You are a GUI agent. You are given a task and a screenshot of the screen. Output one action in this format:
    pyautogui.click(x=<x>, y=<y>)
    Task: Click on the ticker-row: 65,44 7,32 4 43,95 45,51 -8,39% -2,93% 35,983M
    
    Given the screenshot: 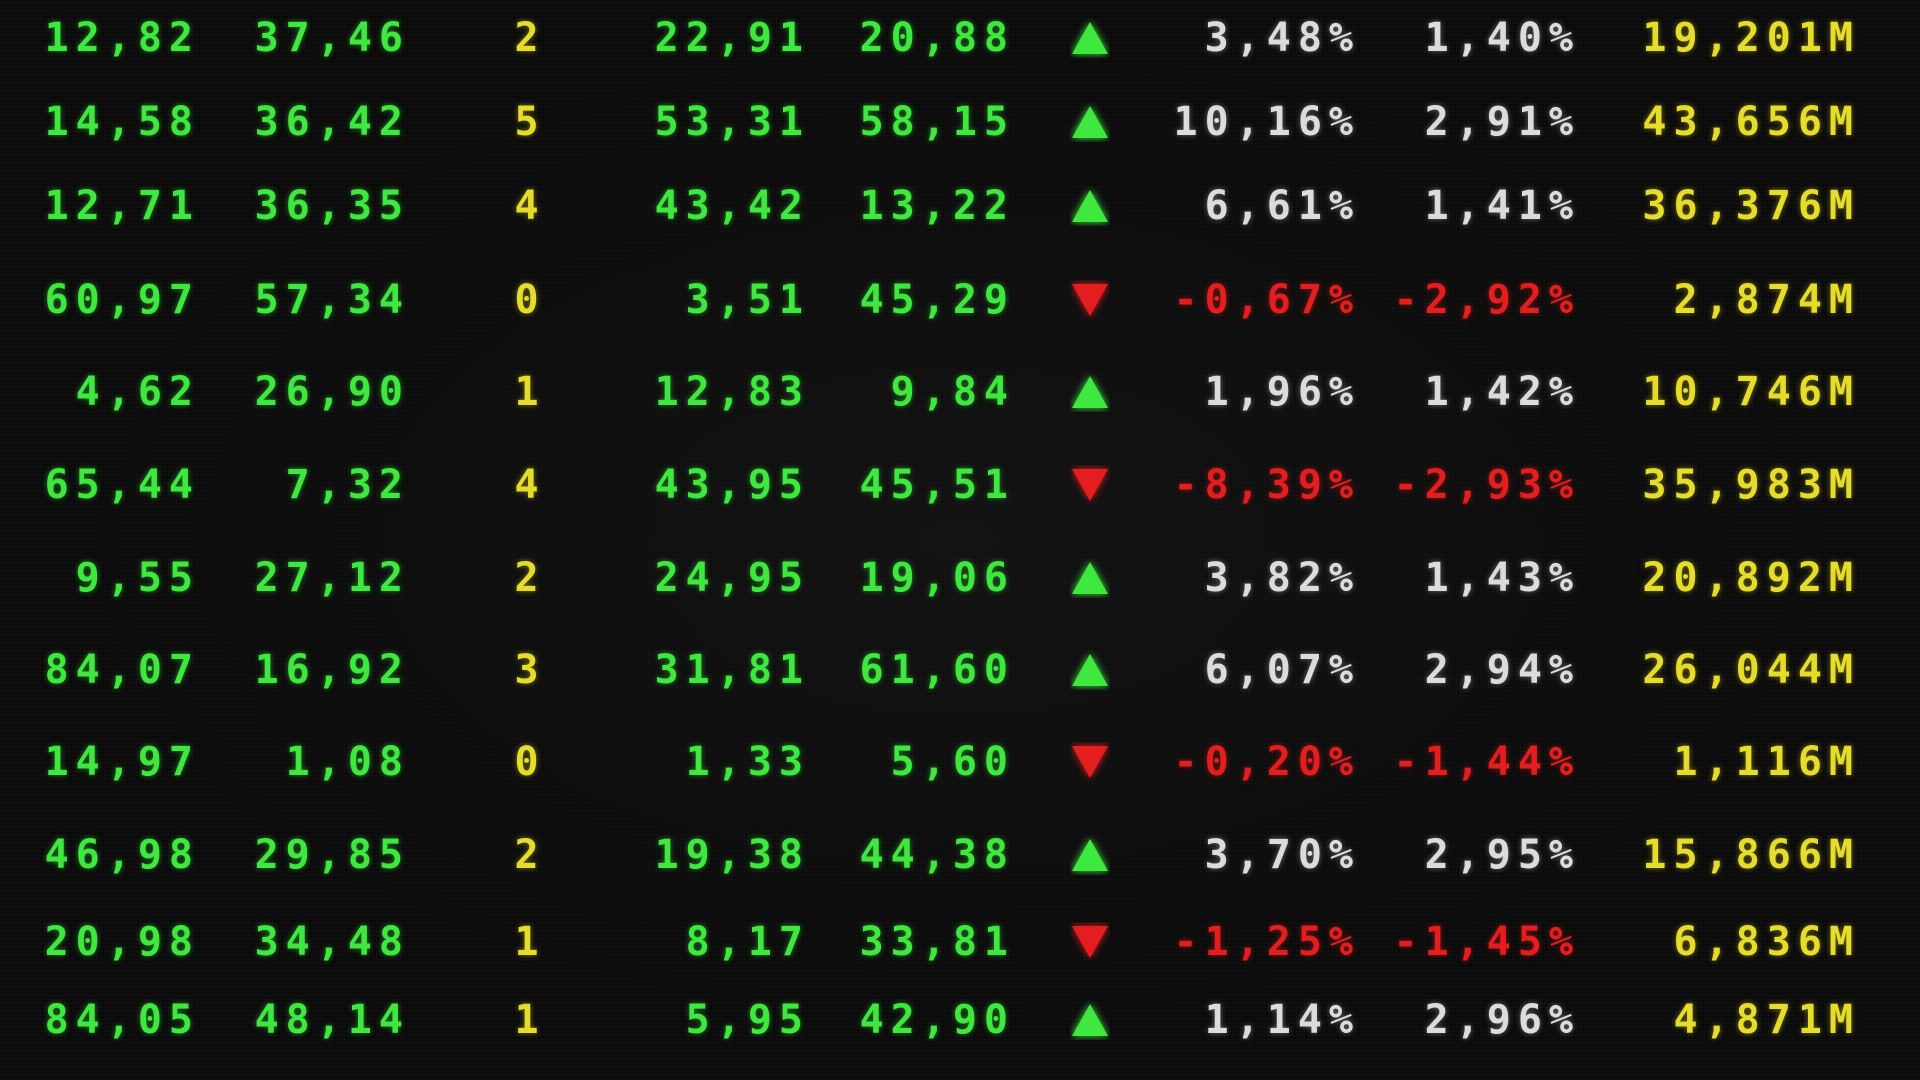 What is the action you would take?
    pyautogui.click(x=960, y=485)
    